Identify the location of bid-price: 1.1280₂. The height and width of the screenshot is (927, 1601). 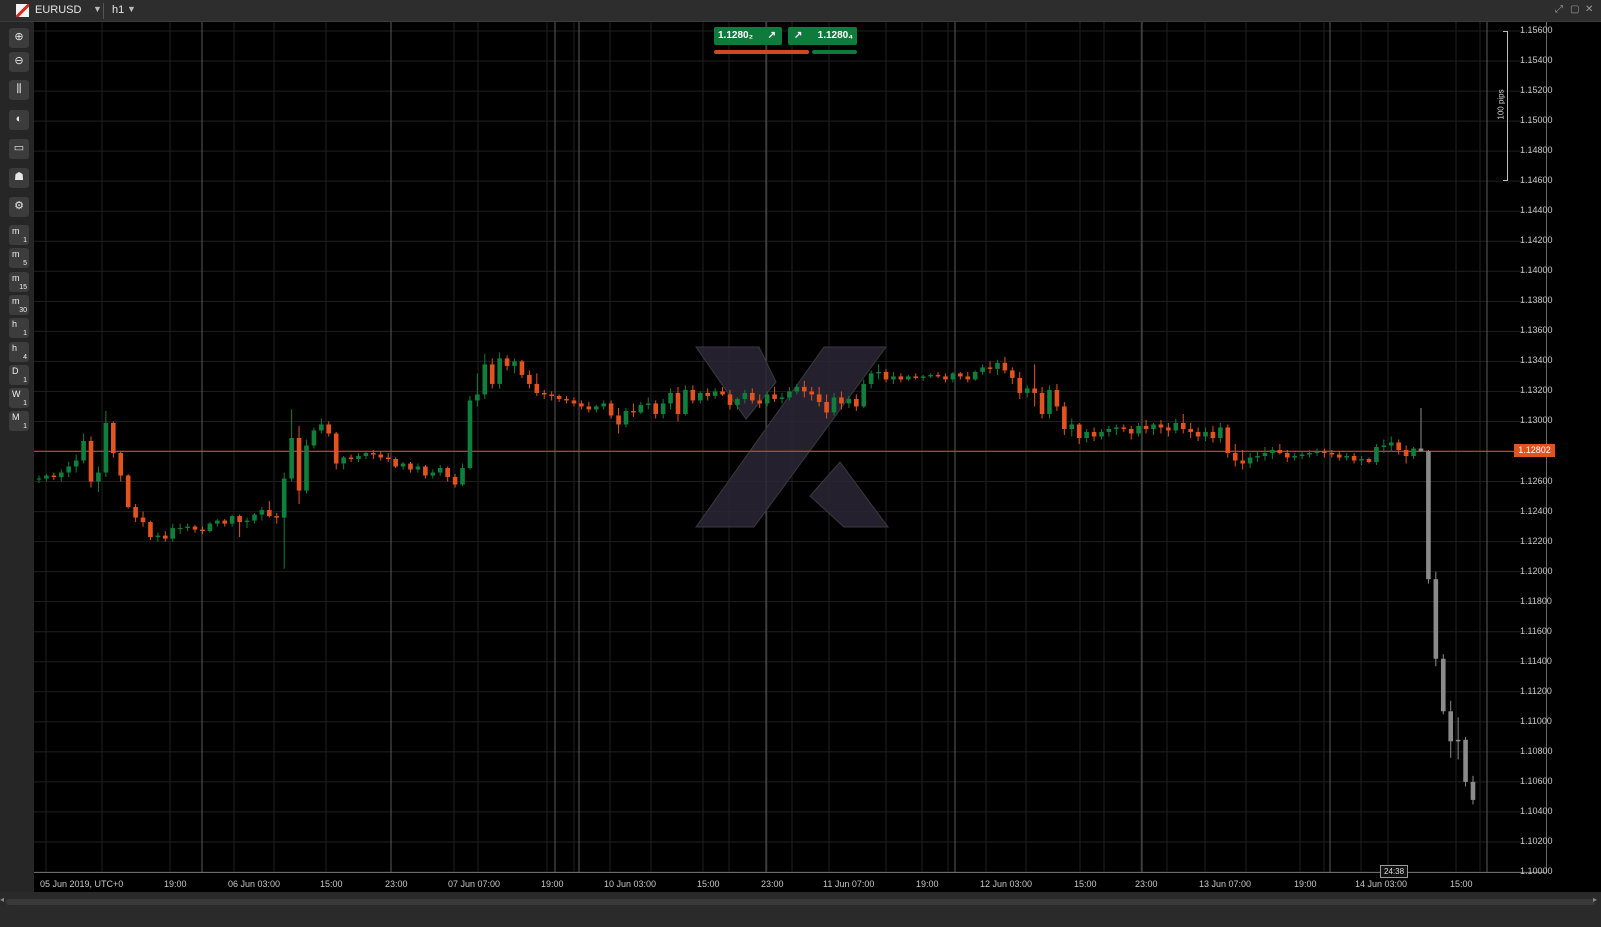
(736, 35).